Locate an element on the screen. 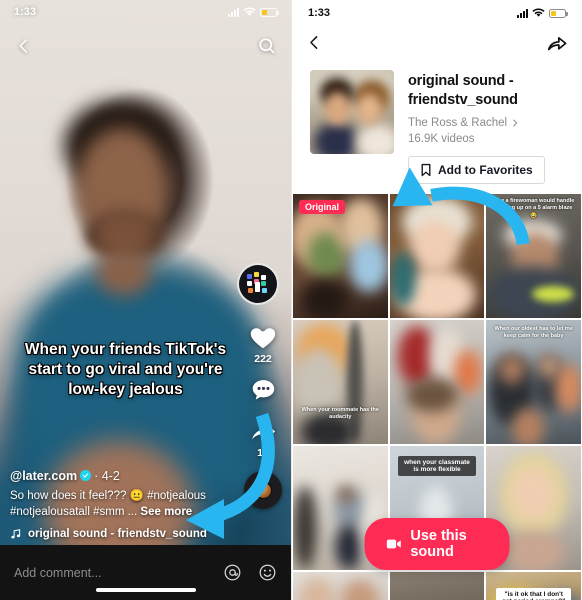 The width and height of the screenshot is (582, 600). author-row: @later.com · 4-2 is located at coordinates (125, 476).